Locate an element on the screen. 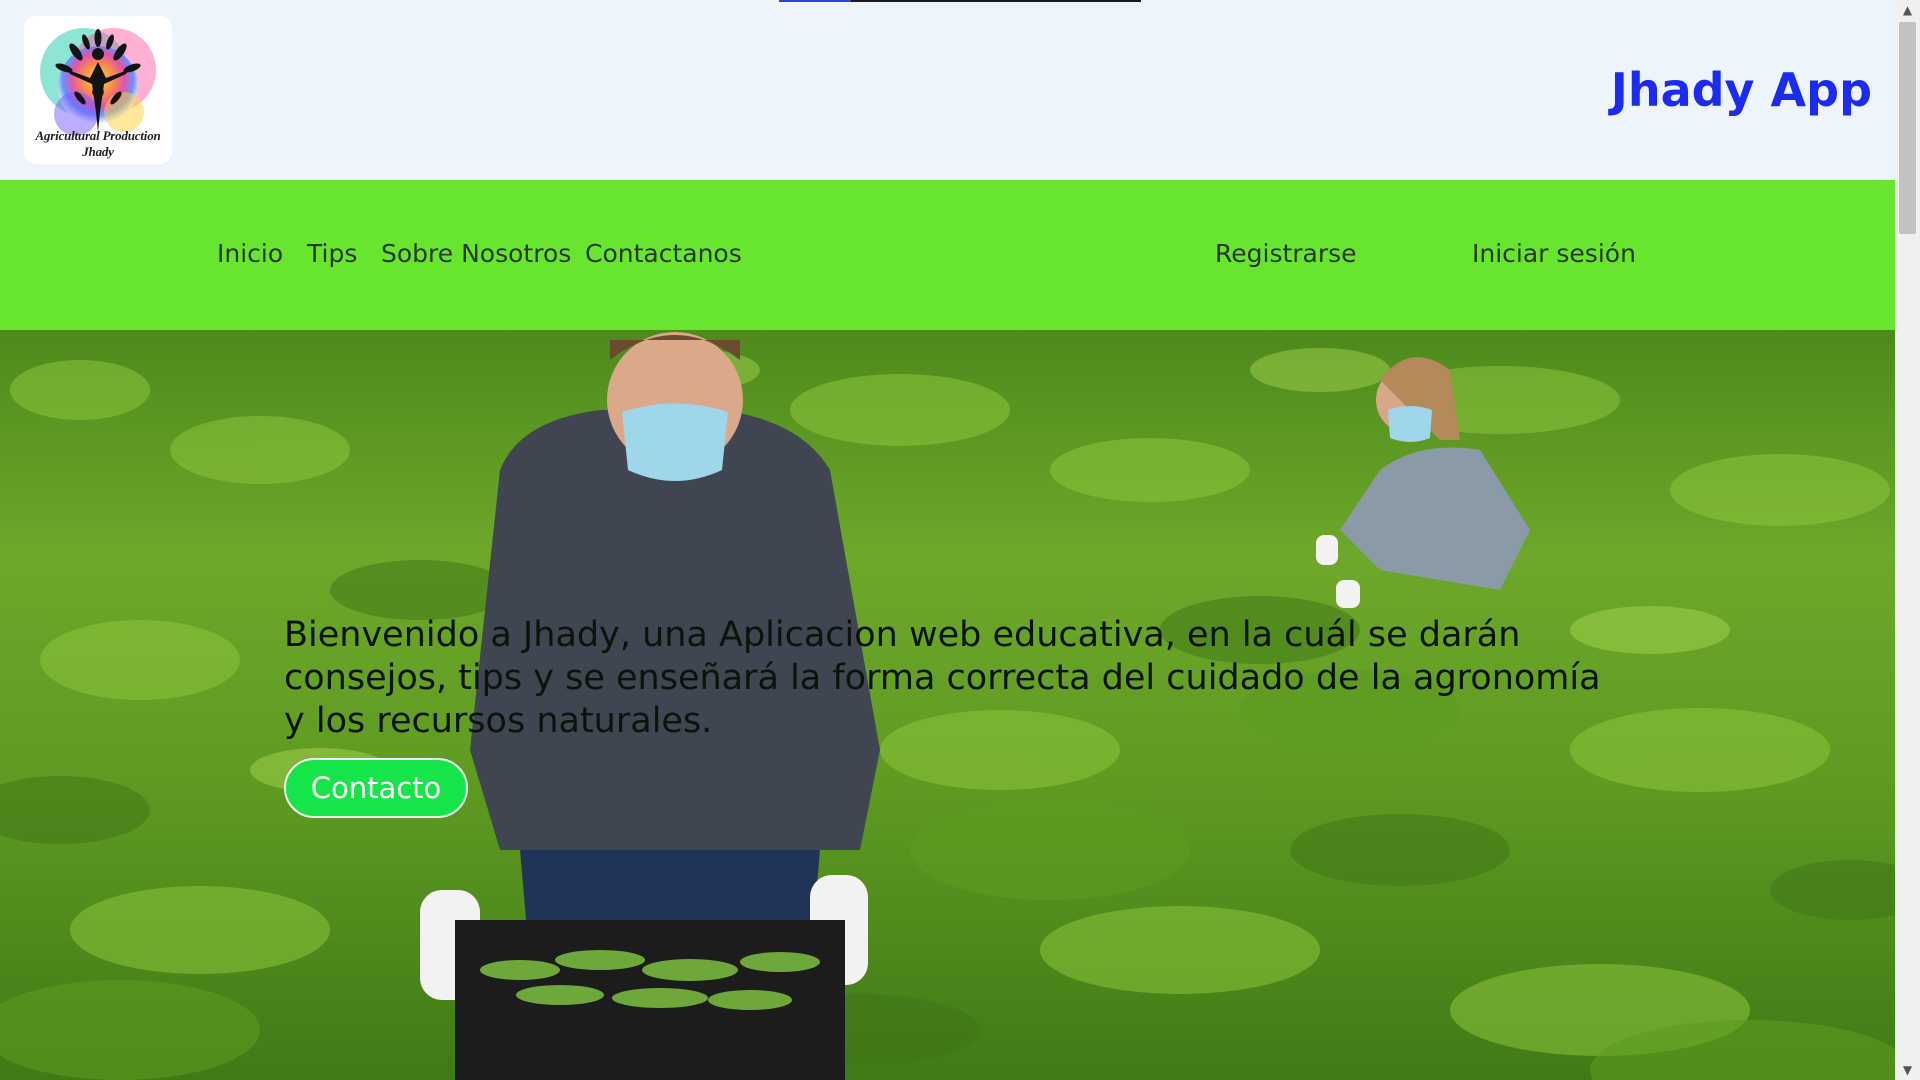  nav-link-contactanos: Contactanos is located at coordinates (663, 254).